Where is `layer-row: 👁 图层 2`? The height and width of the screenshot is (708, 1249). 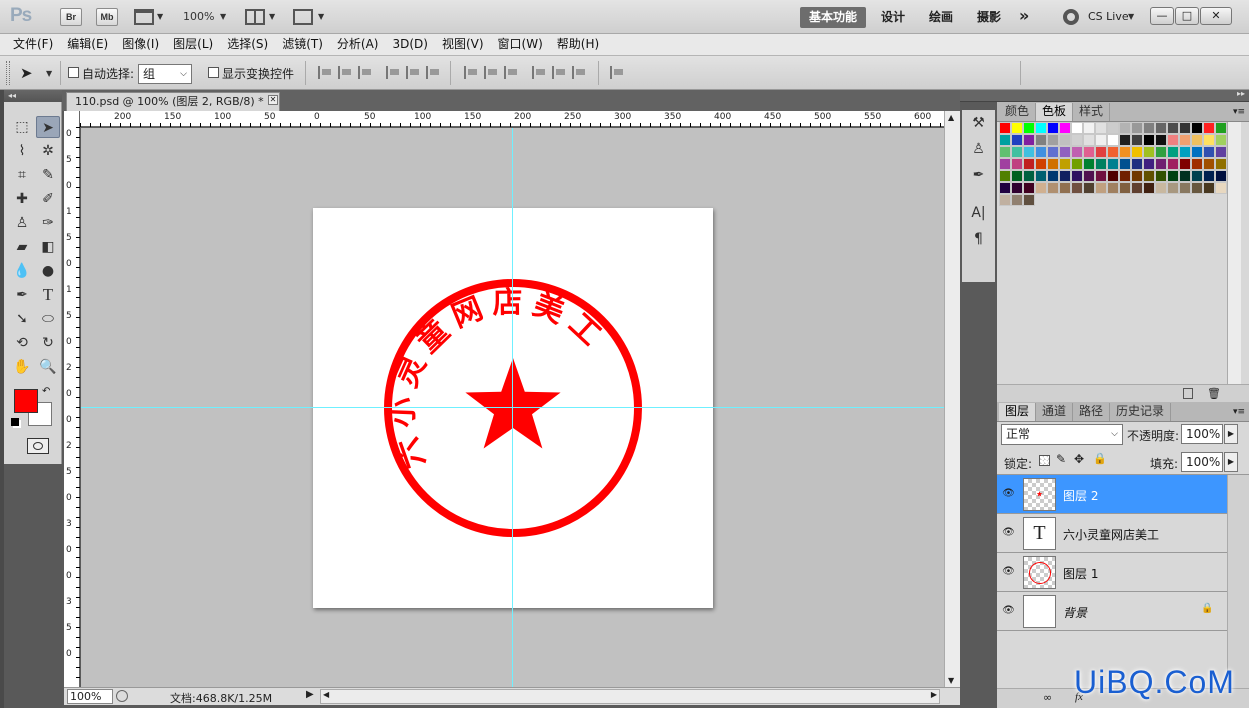 layer-row: 👁 图层 2 is located at coordinates (1112, 494).